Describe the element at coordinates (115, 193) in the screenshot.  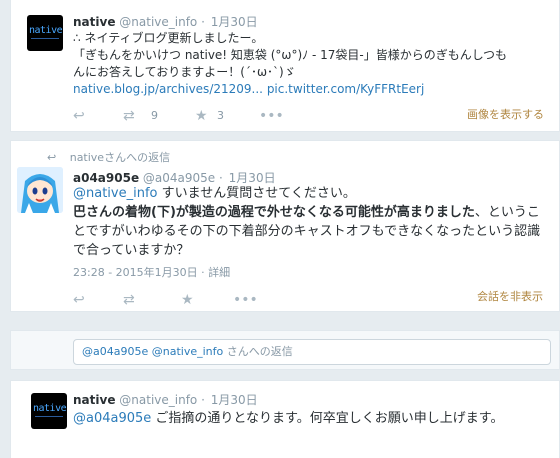
I see `mention-link: @native_info` at that location.